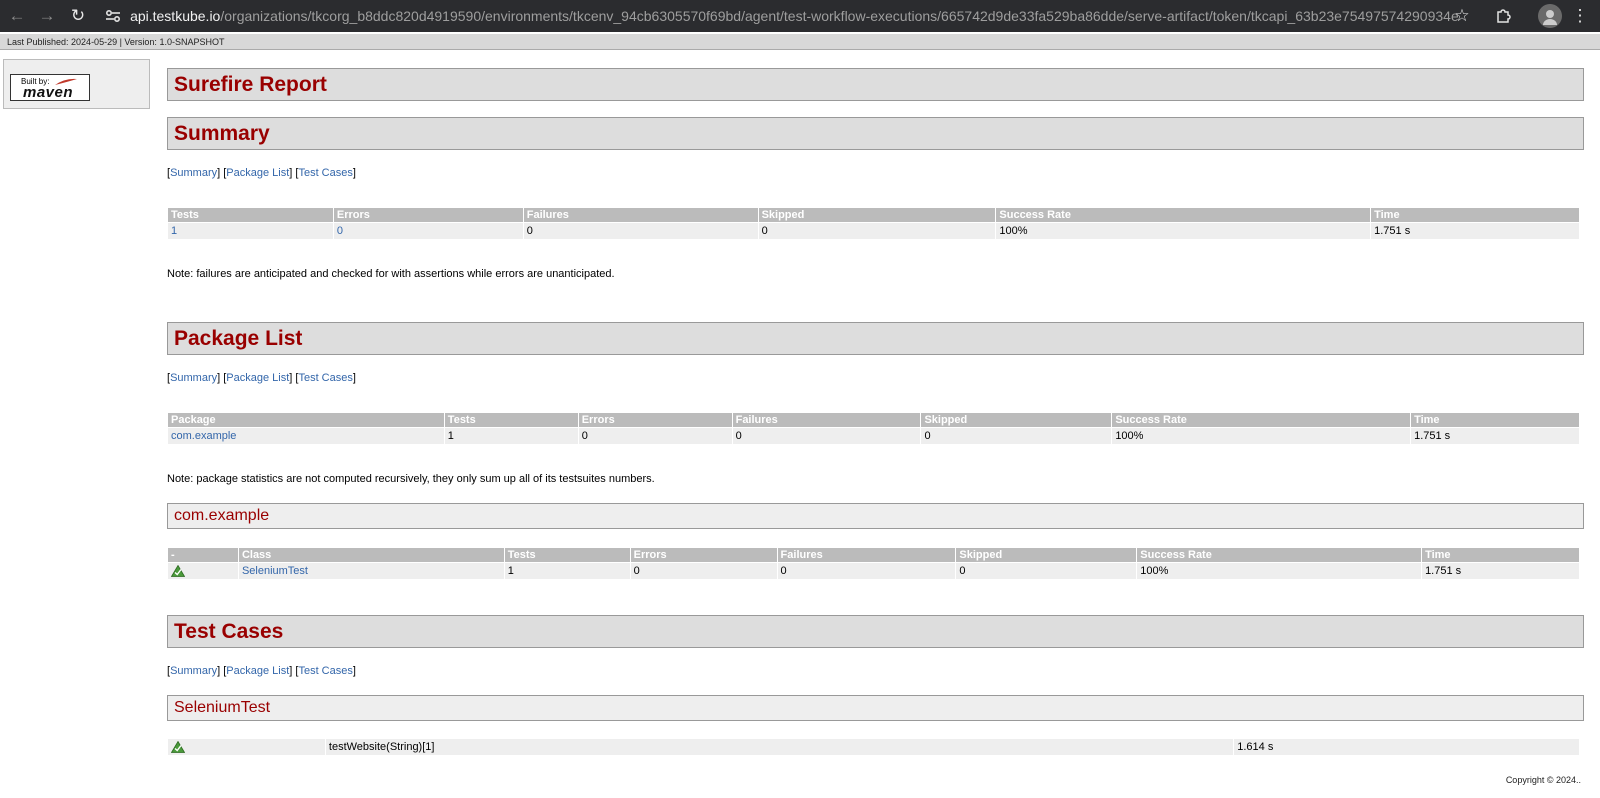 This screenshot has width=1600, height=798. Describe the element at coordinates (1462, 16) in the screenshot. I see `bookmark-star-icon: ☆` at that location.